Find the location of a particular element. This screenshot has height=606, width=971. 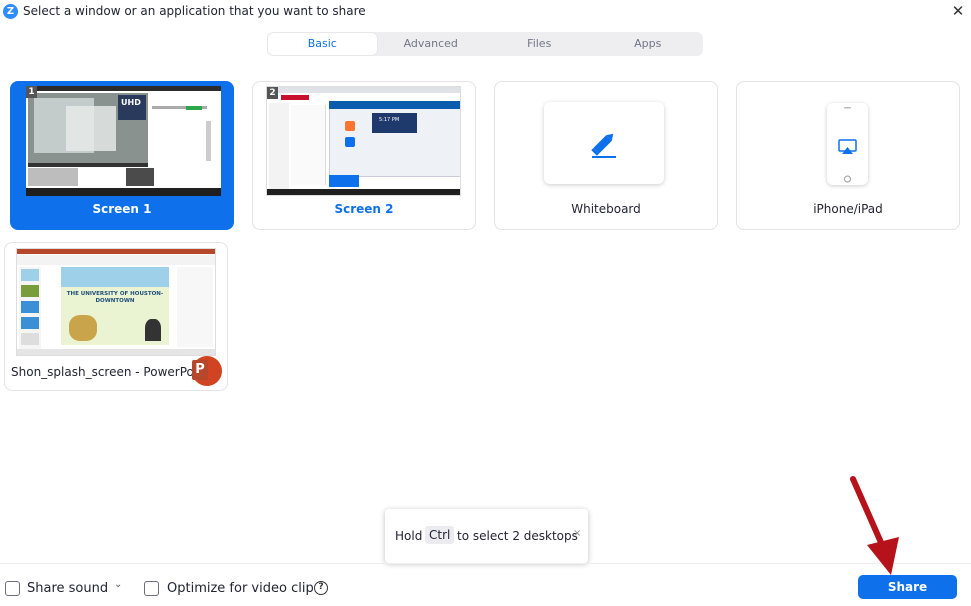

powerpoint-icon: P is located at coordinates (207, 371).